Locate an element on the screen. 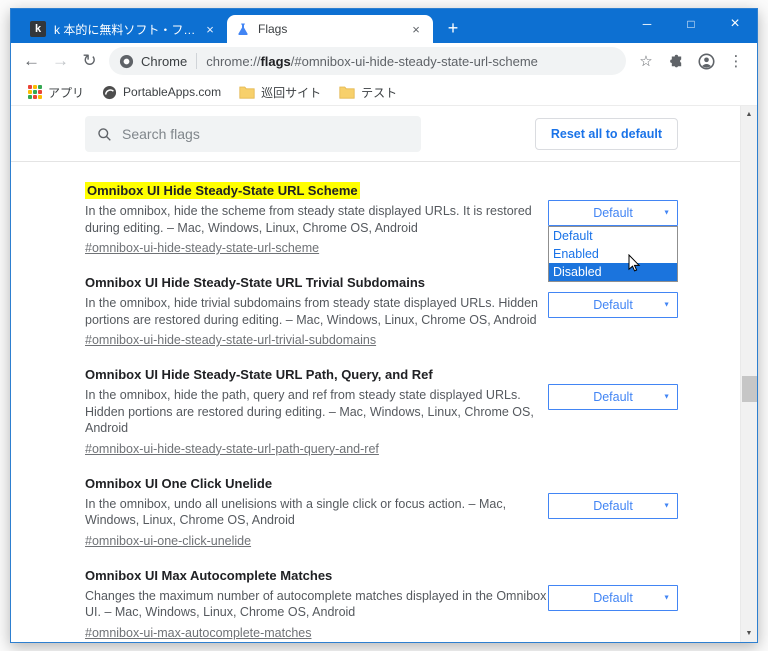 This screenshot has width=768, height=651. bookmark-label: アプリ is located at coordinates (66, 92).